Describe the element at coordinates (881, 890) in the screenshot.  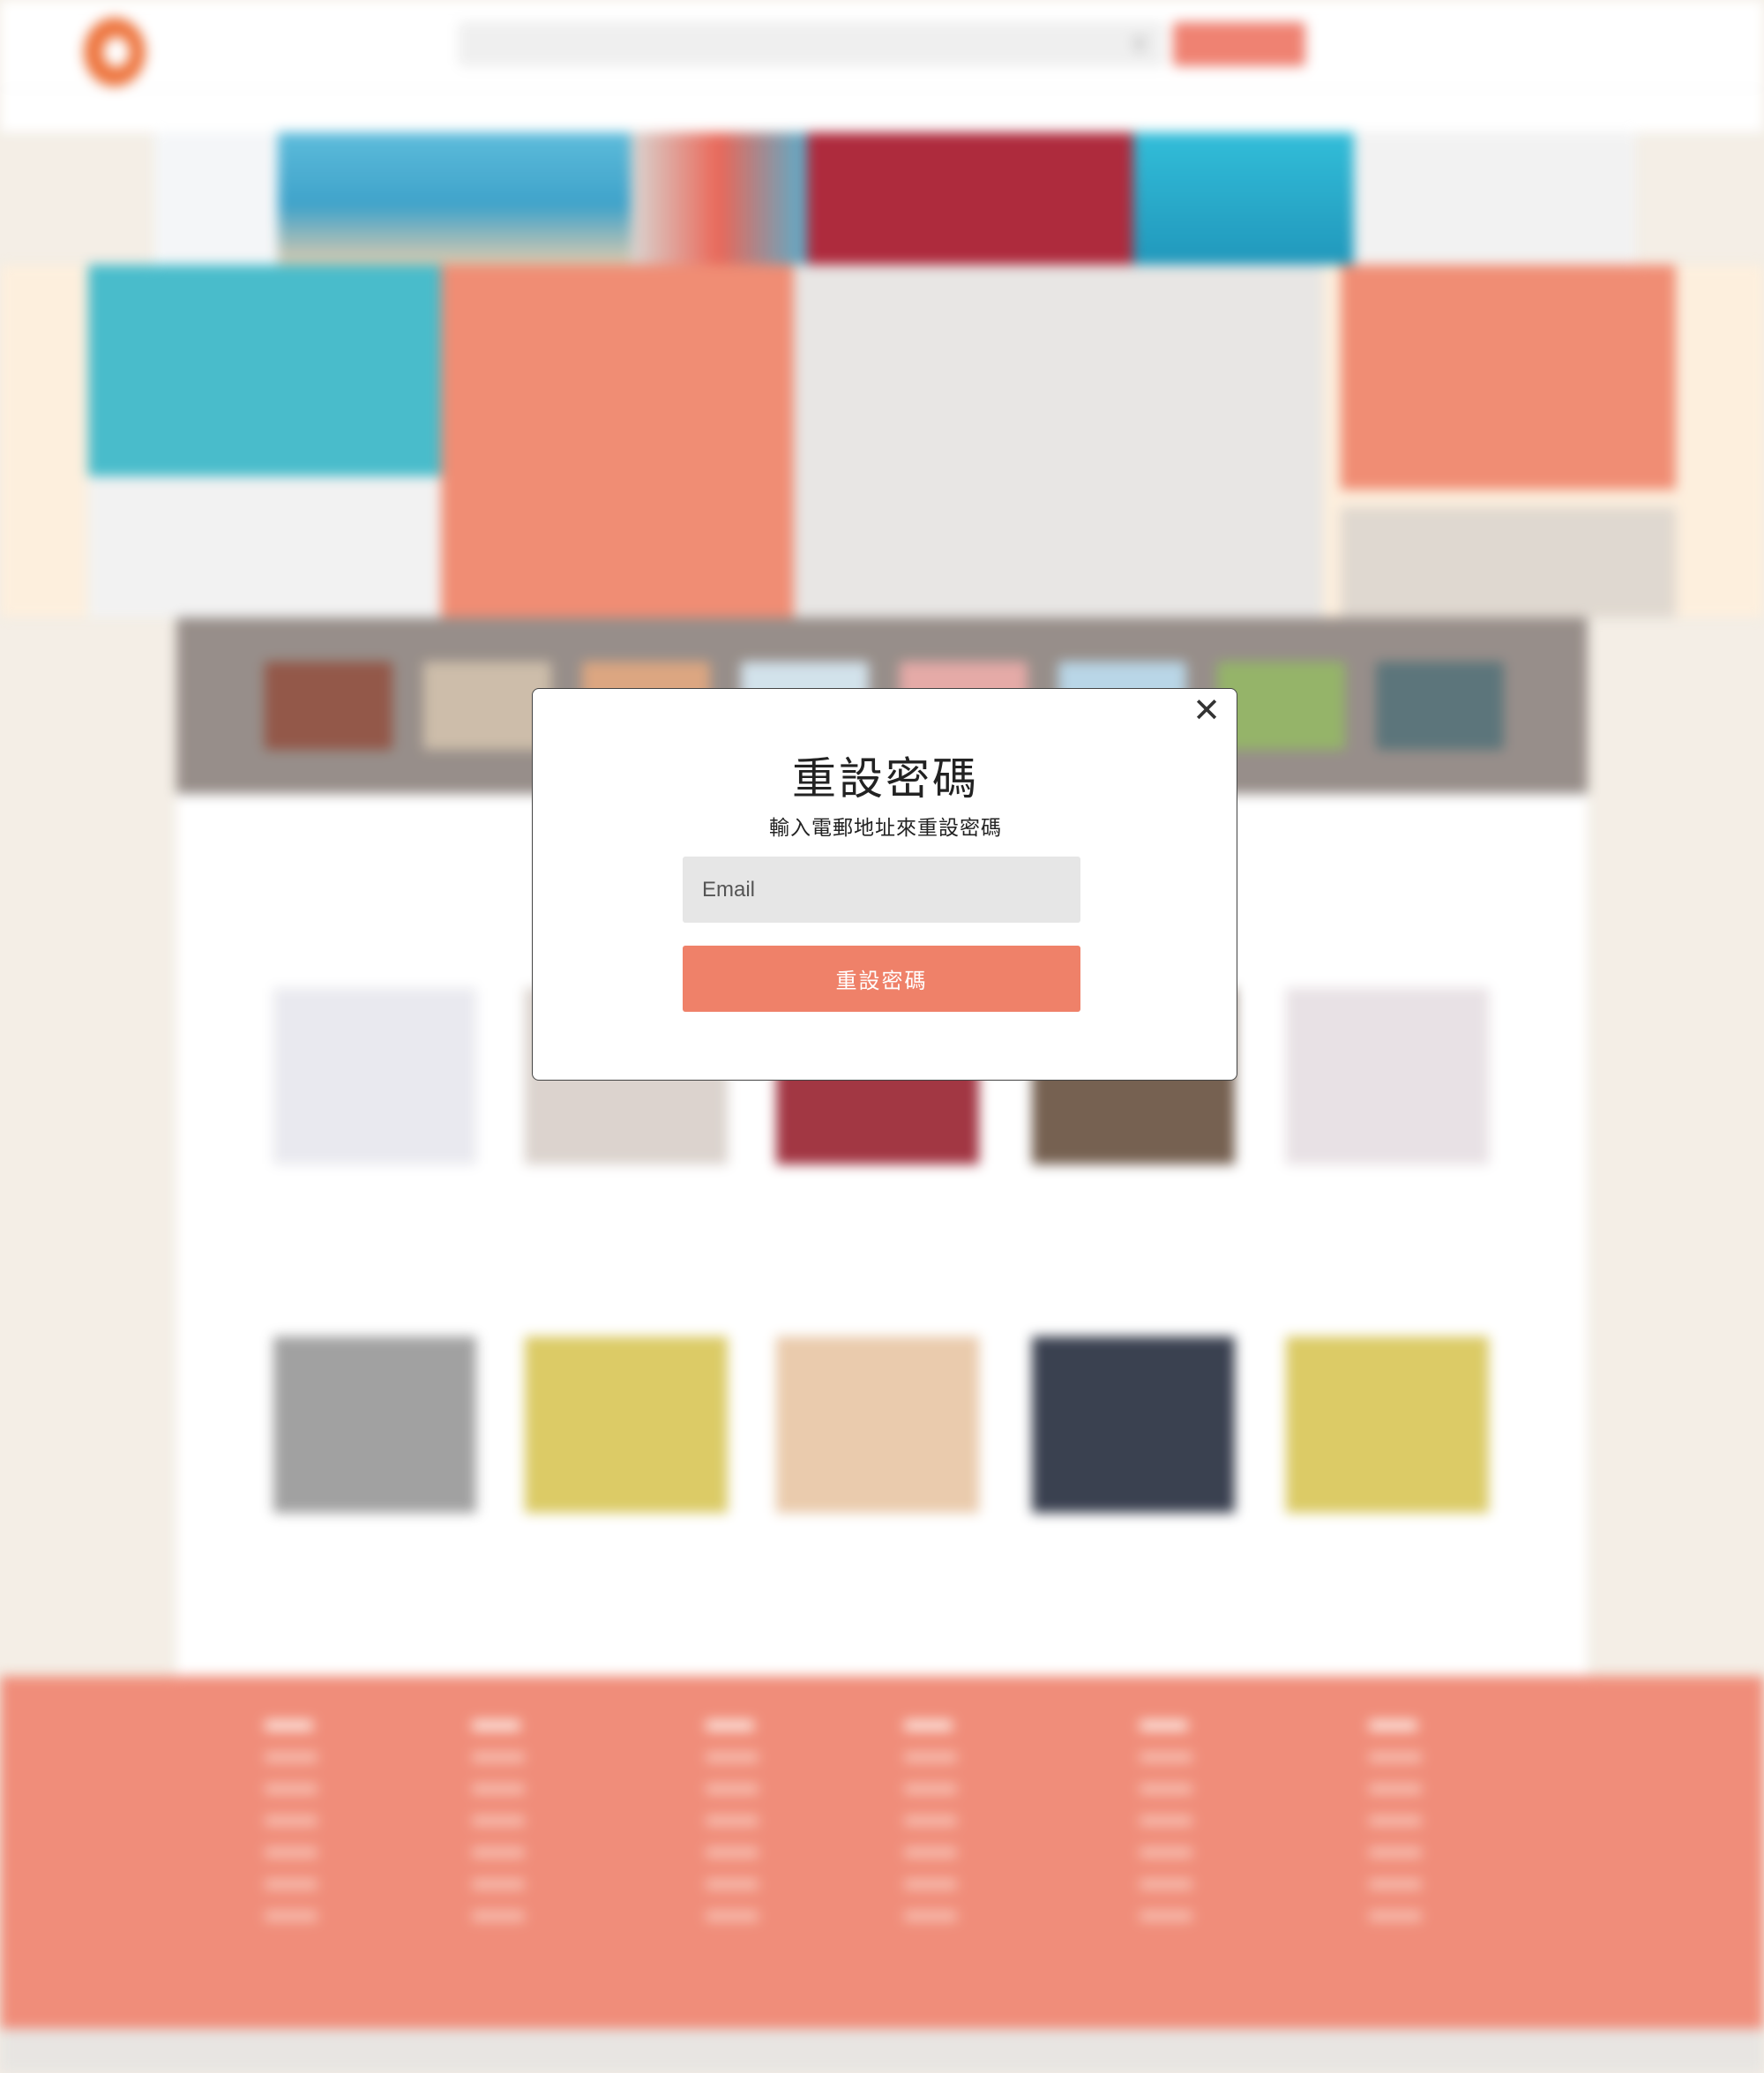
I see `email-field` at that location.